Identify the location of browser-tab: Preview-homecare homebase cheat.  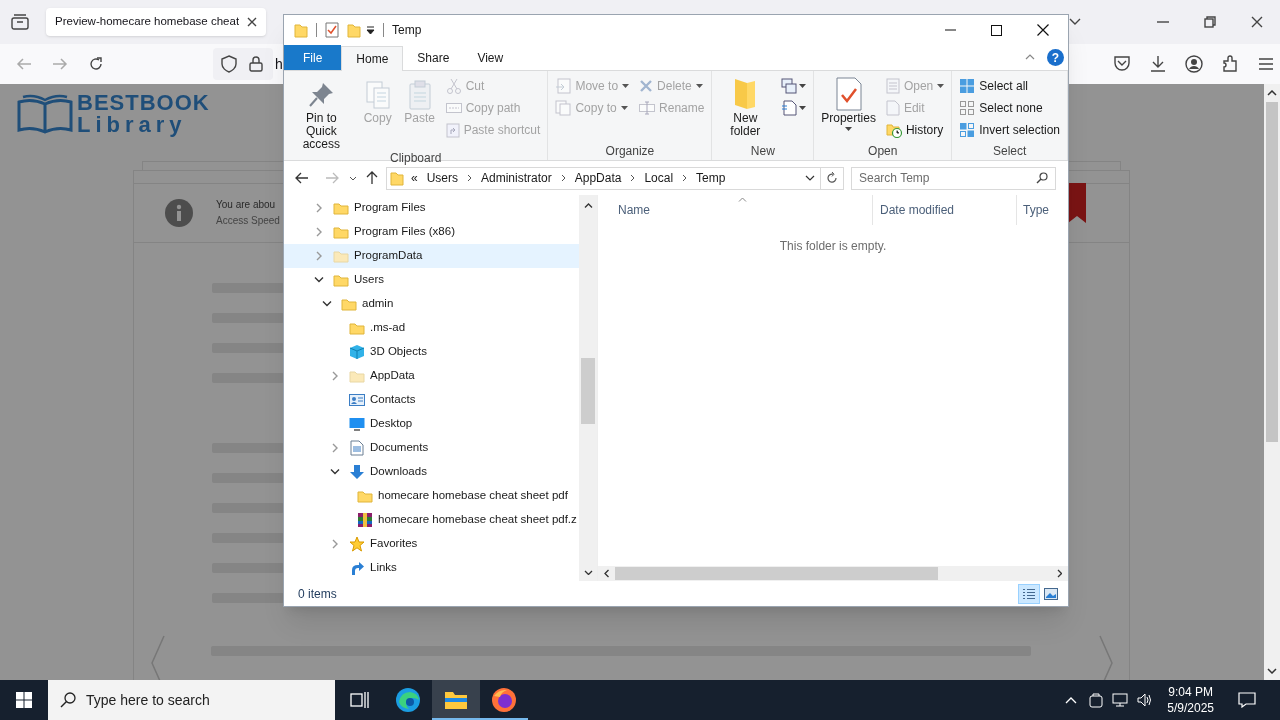
(156, 22).